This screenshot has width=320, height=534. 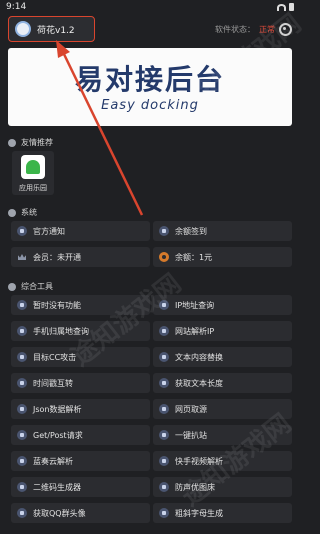 I want to click on button-label: 时间戳互转, so click(x=53, y=383).